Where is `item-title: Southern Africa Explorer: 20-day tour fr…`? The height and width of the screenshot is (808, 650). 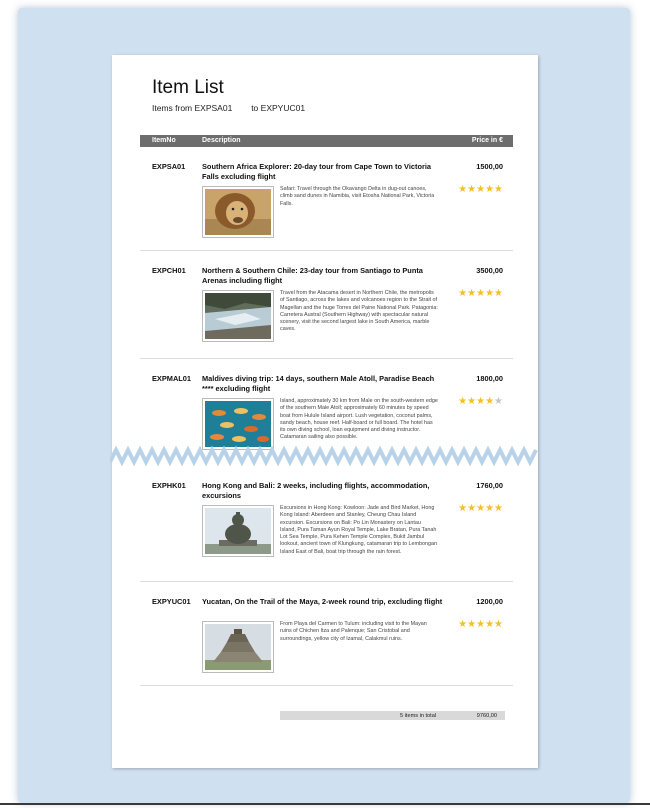 item-title: Southern Africa Explorer: 20-day tour fr… is located at coordinates (317, 171).